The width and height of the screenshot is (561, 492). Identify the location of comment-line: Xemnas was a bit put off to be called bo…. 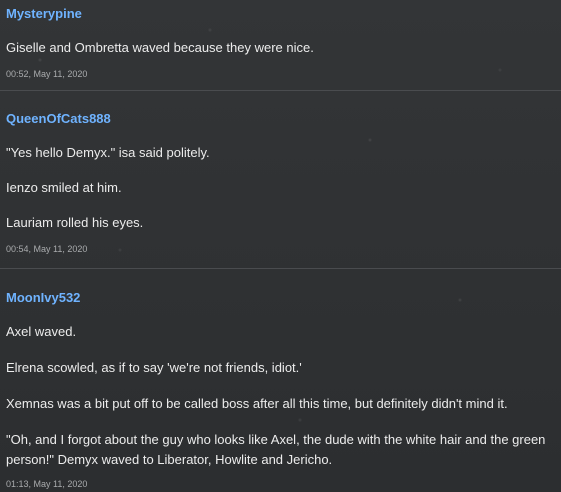
(257, 403).